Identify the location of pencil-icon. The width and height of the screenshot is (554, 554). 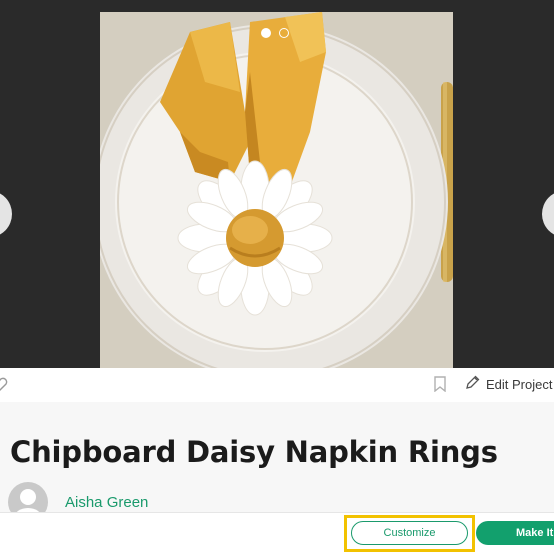
(472, 384).